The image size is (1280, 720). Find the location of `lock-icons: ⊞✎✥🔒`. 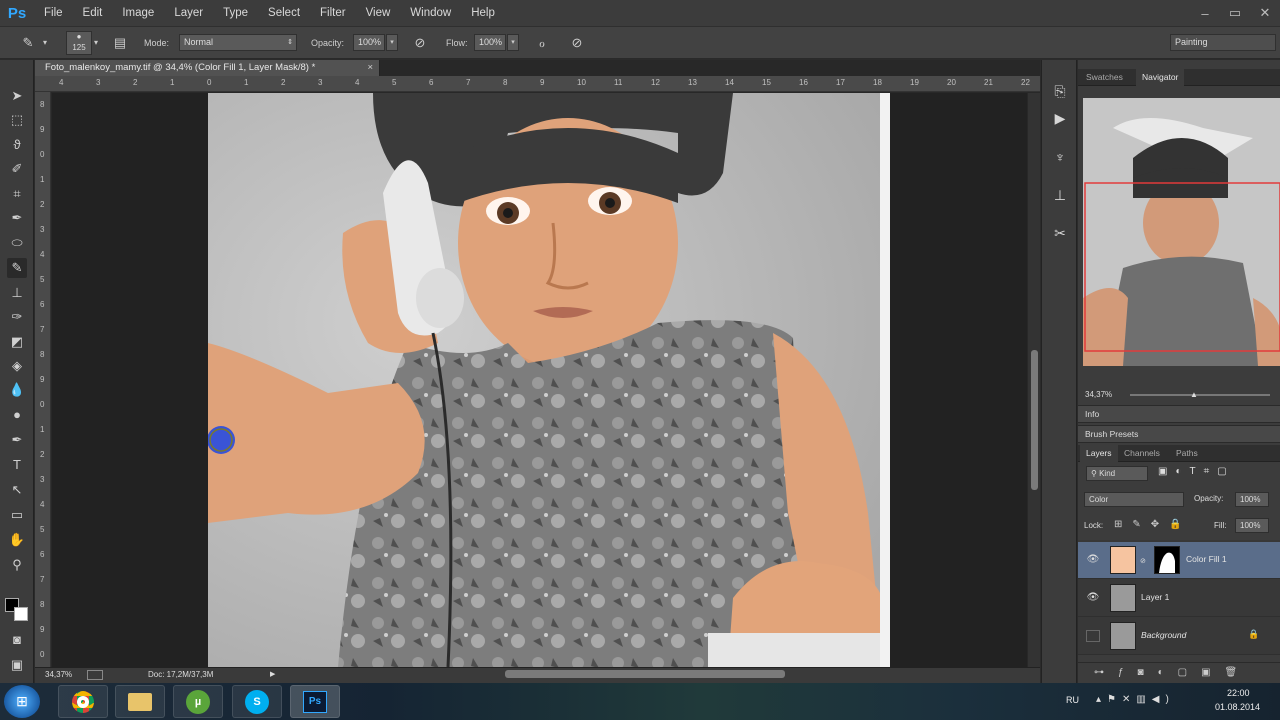

lock-icons: ⊞✎✥🔒 is located at coordinates (1153, 524).